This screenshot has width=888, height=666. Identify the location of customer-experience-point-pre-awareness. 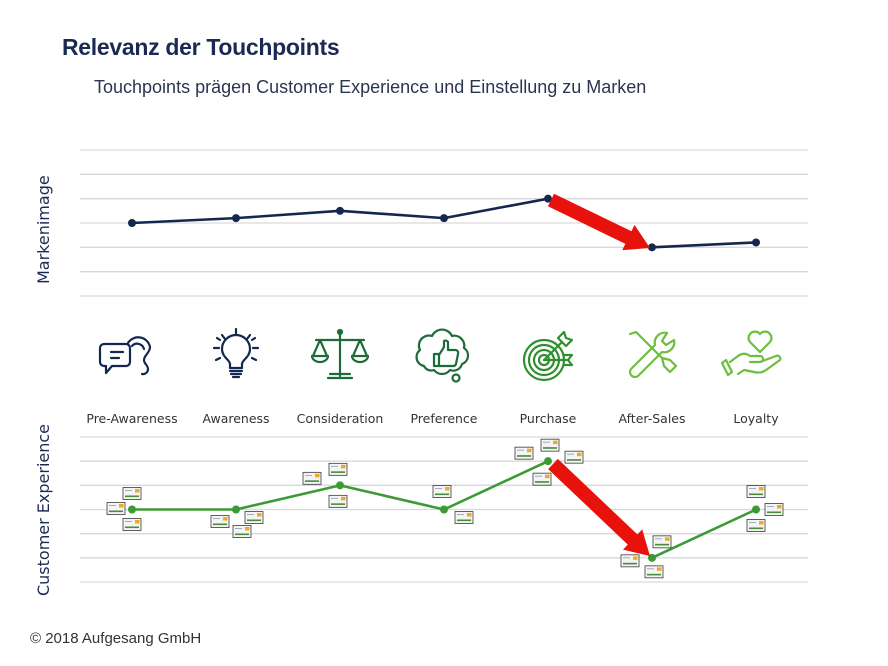
(132, 509).